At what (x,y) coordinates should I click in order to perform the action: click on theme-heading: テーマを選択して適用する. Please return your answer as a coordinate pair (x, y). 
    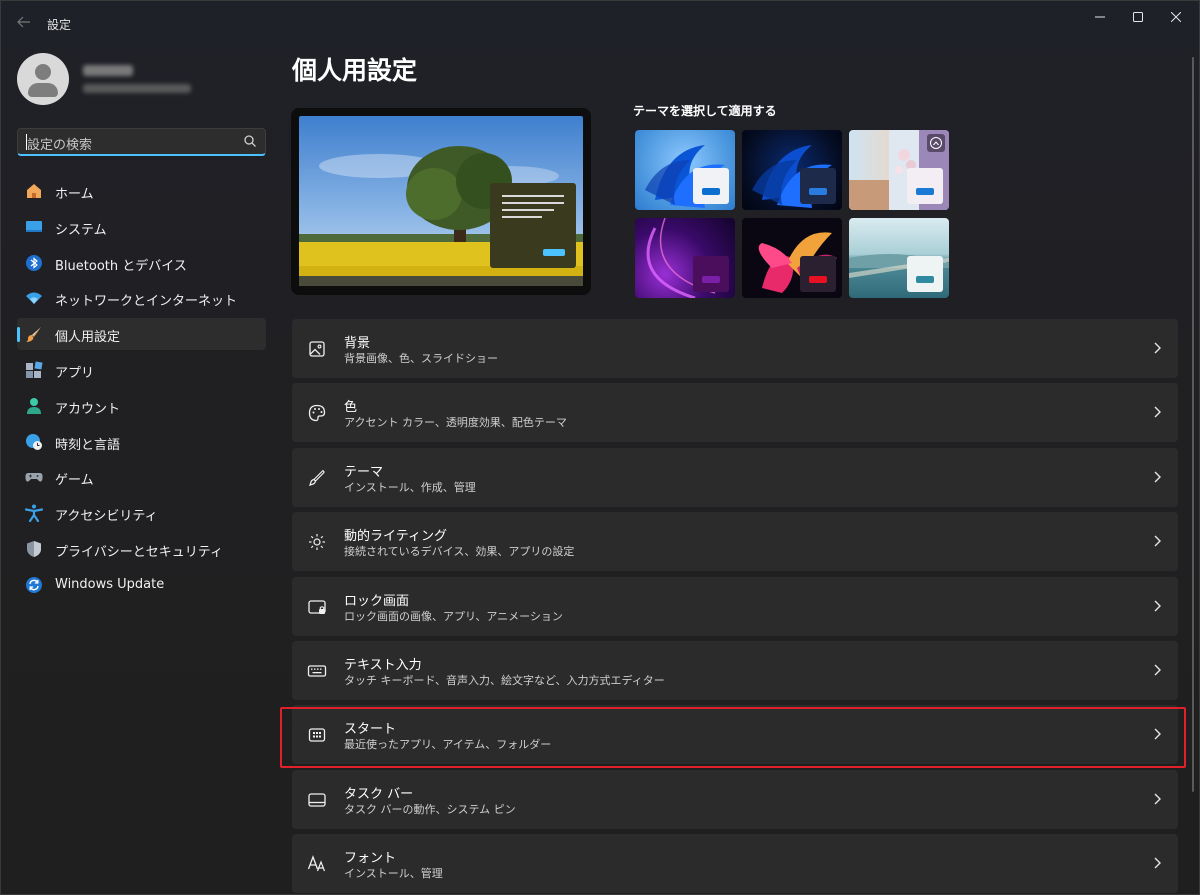
    Looking at the image, I should click on (705, 111).